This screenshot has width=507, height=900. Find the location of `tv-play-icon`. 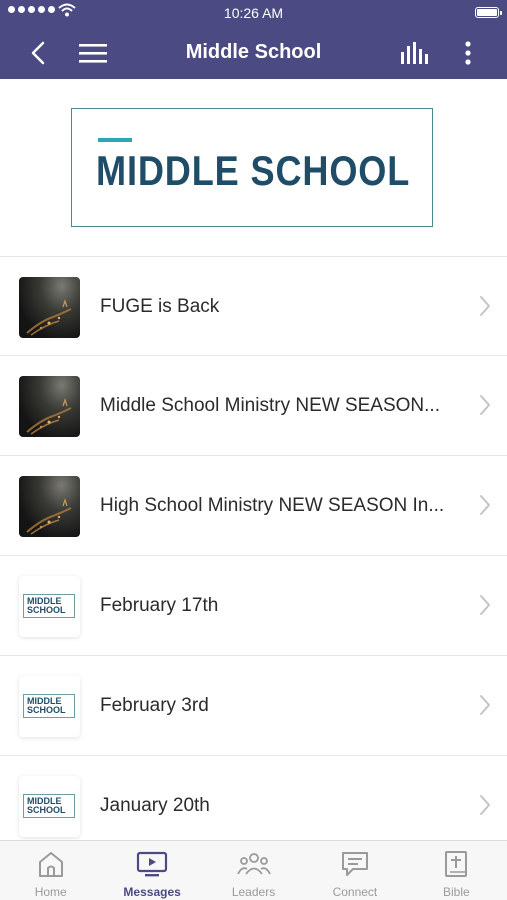

tv-play-icon is located at coordinates (151, 864).